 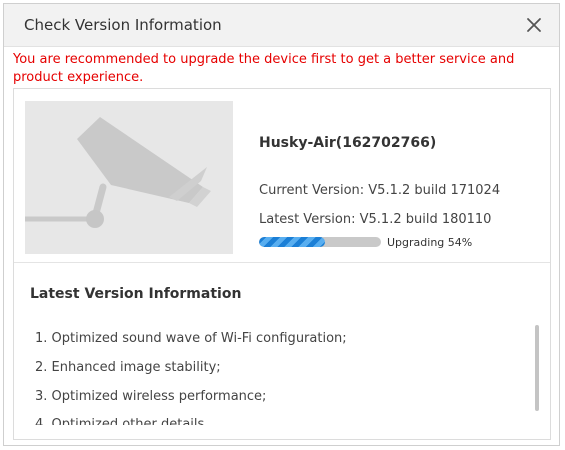 I want to click on latest-info-heading: Latest Version Information, so click(x=136, y=294).